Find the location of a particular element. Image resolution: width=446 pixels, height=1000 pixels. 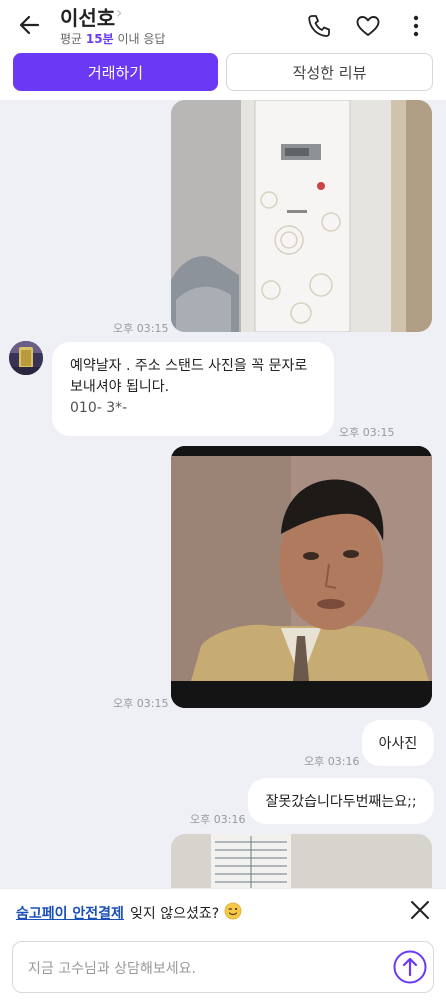

written-review-button: 작성한 리뷰 is located at coordinates (329, 72).